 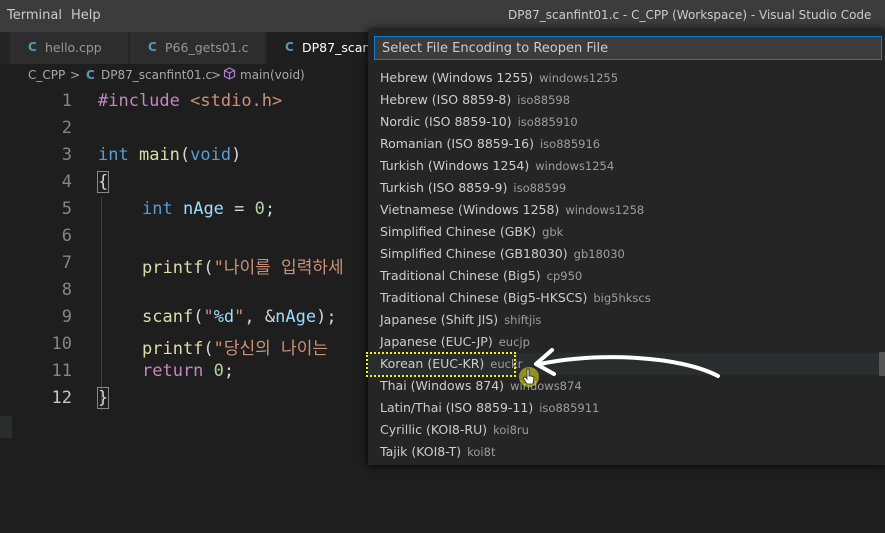 What do you see at coordinates (113, 155) in the screenshot?
I see `code-token: int` at bounding box center [113, 155].